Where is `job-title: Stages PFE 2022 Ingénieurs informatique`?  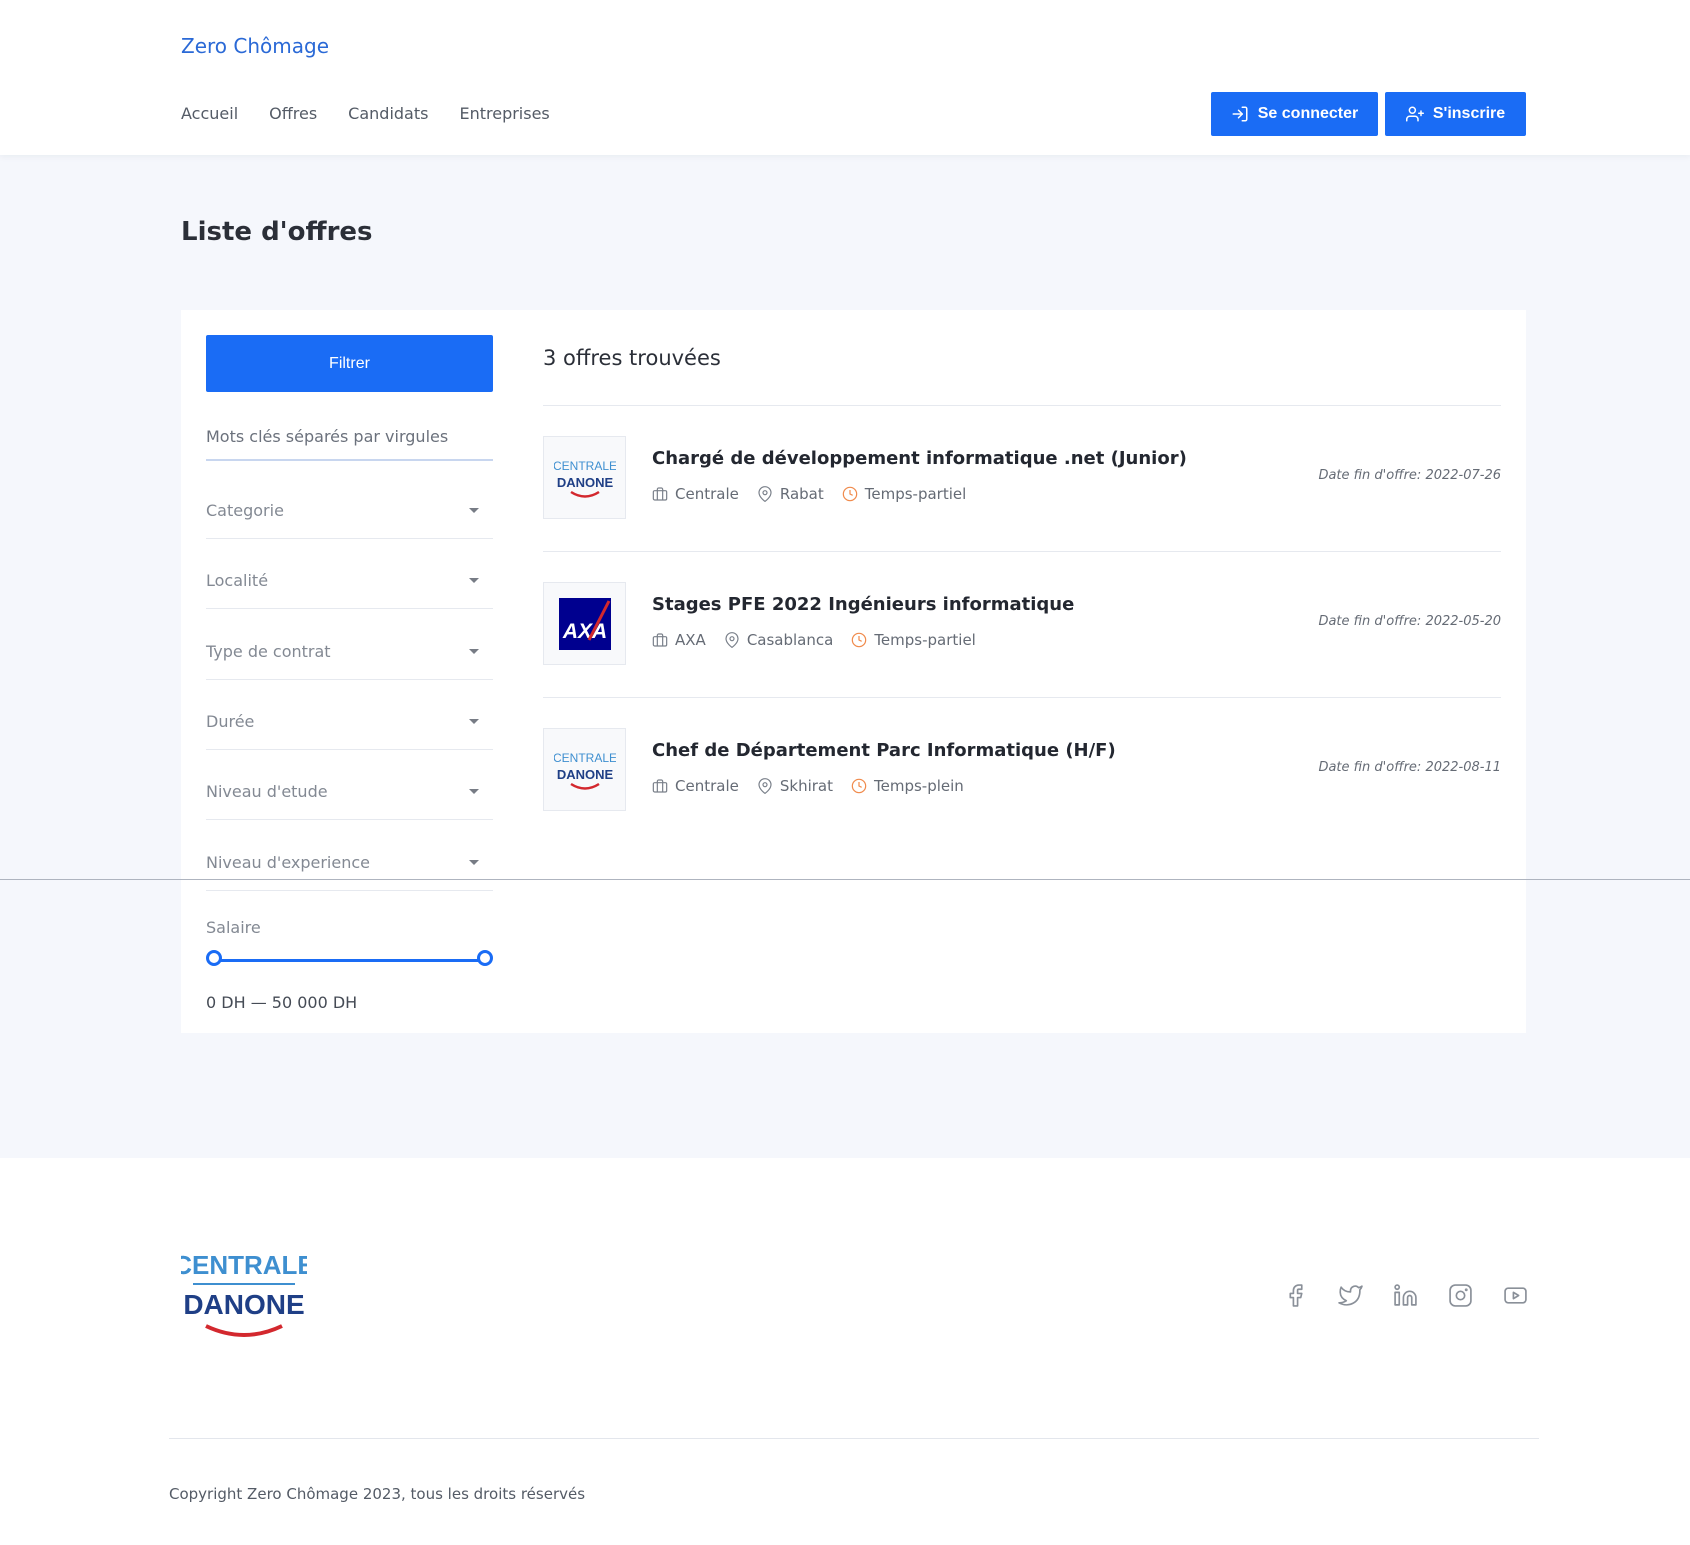
job-title: Stages PFE 2022 Ingénieurs informatique is located at coordinates (863, 604).